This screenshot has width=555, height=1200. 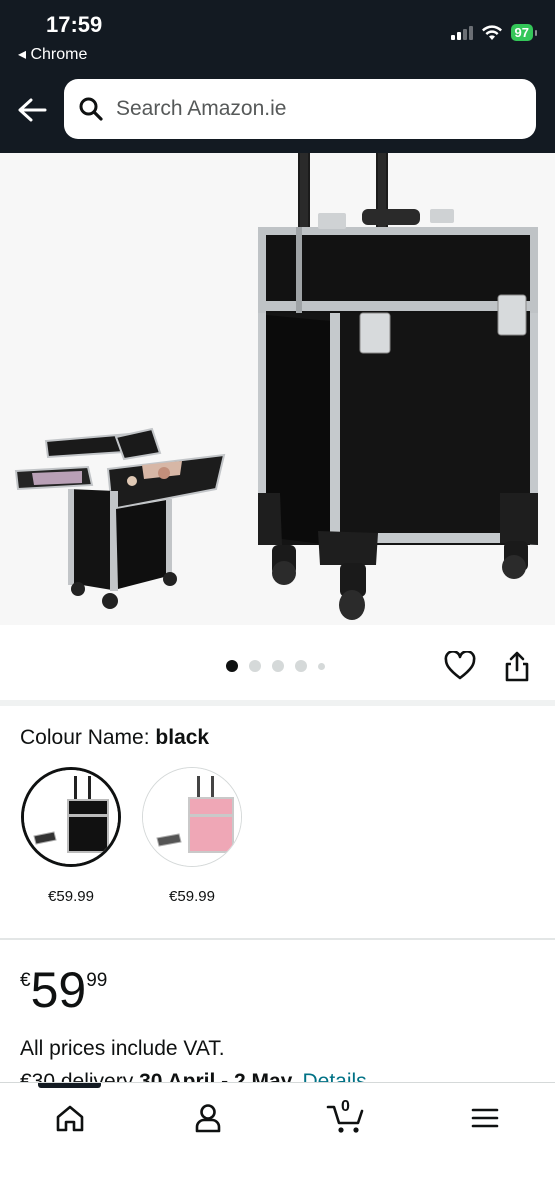 I want to click on account-icon, so click(x=208, y=1118).